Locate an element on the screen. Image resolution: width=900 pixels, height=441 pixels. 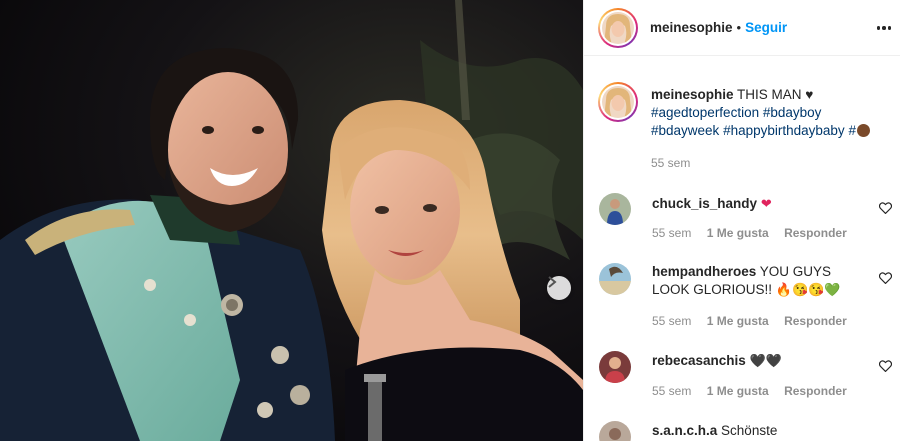
chevron-right-icon is located at coordinates (552, 282).